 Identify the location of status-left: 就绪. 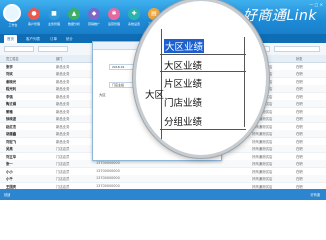
(7, 195).